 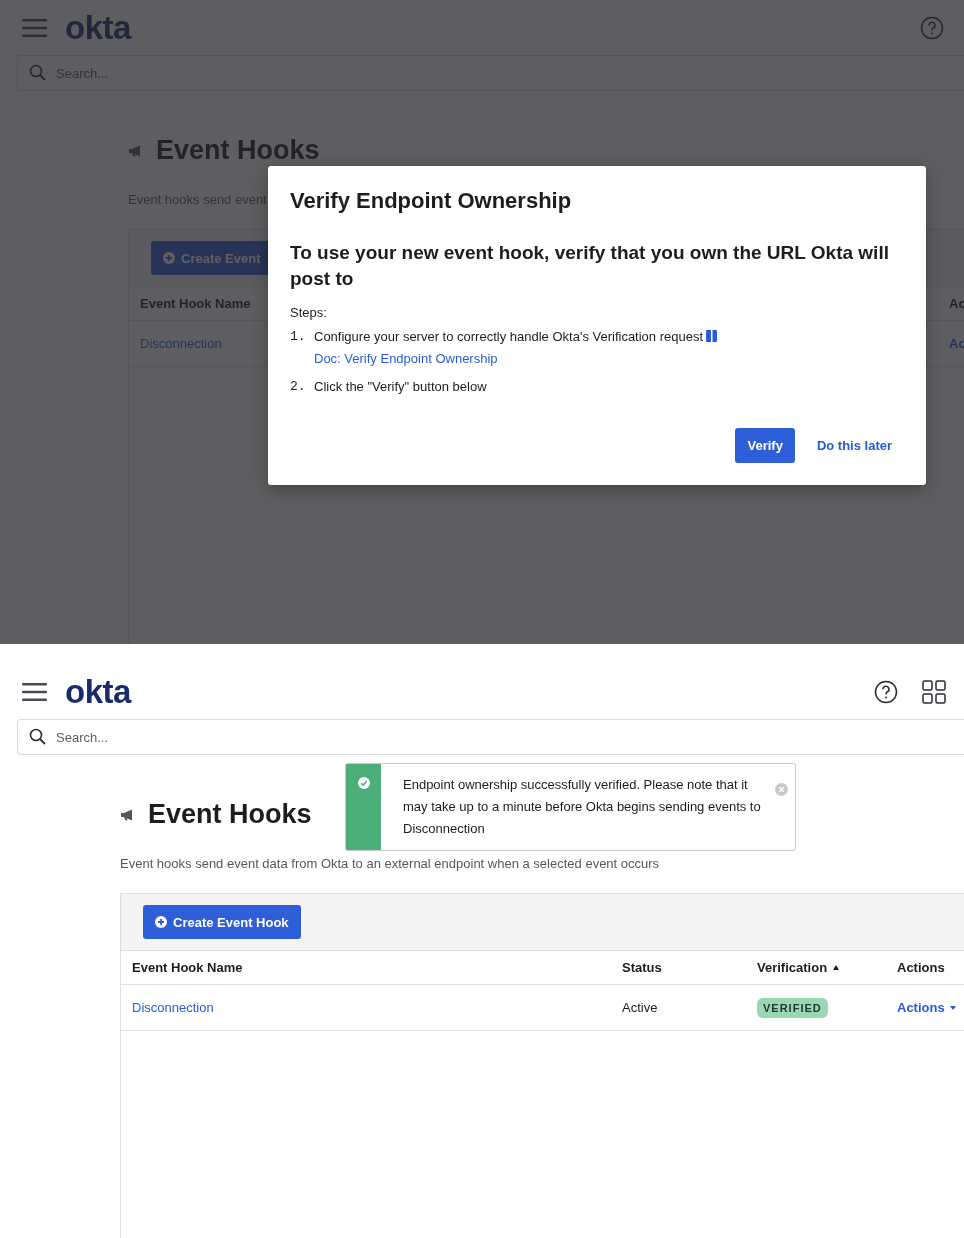 What do you see at coordinates (590, 266) in the screenshot?
I see `dialog-heading: To use your new event hook, verify that you own the URL Okta will post to` at bounding box center [590, 266].